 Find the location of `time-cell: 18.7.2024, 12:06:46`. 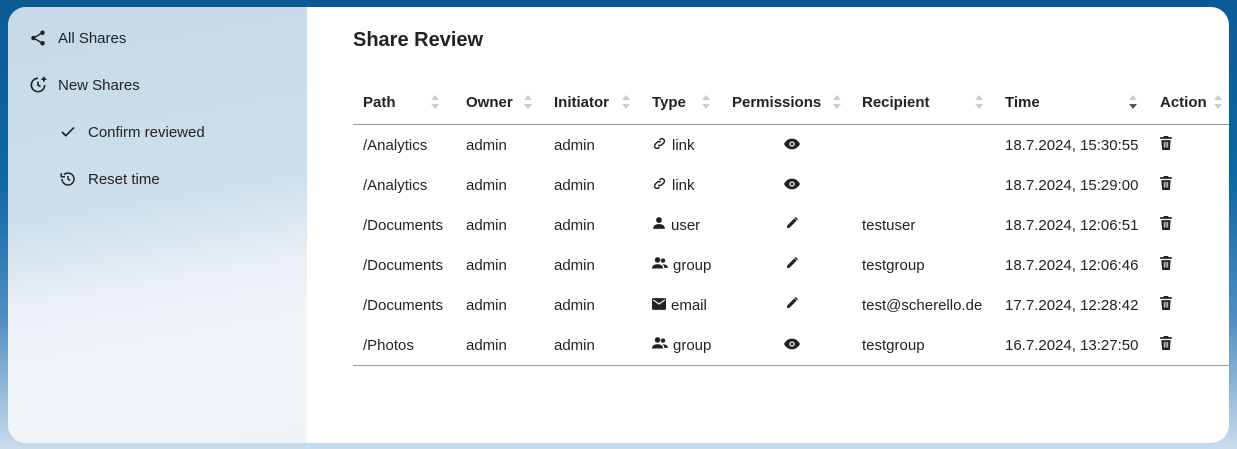

time-cell: 18.7.2024, 12:06:46 is located at coordinates (1072, 265).